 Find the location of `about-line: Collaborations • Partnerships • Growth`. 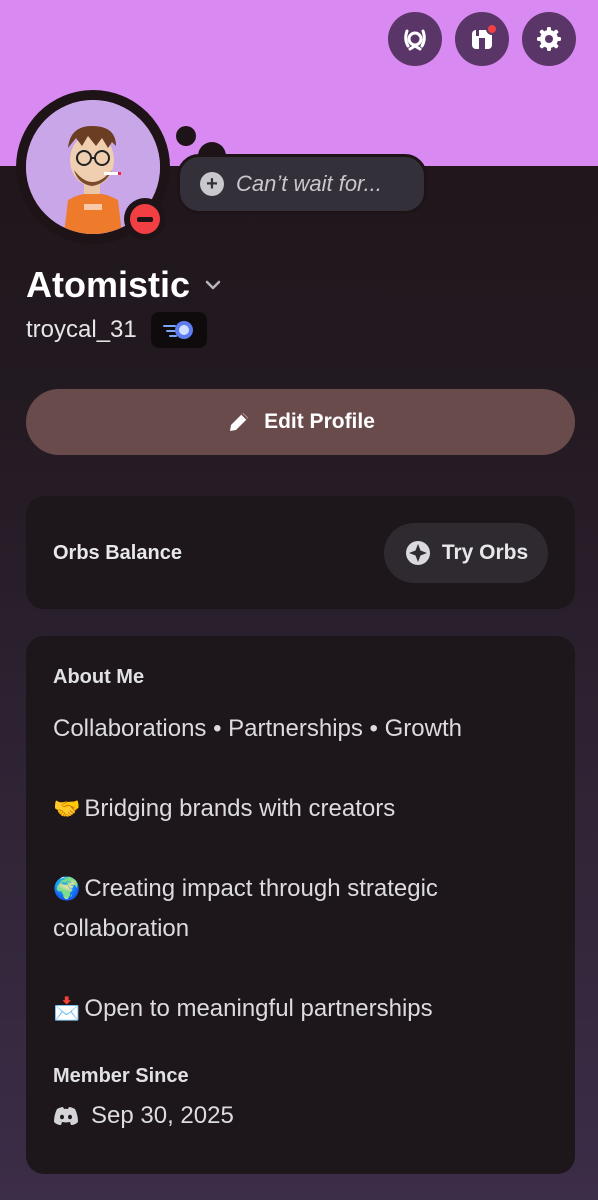

about-line: Collaborations • Partnerships • Growth is located at coordinates (257, 728).